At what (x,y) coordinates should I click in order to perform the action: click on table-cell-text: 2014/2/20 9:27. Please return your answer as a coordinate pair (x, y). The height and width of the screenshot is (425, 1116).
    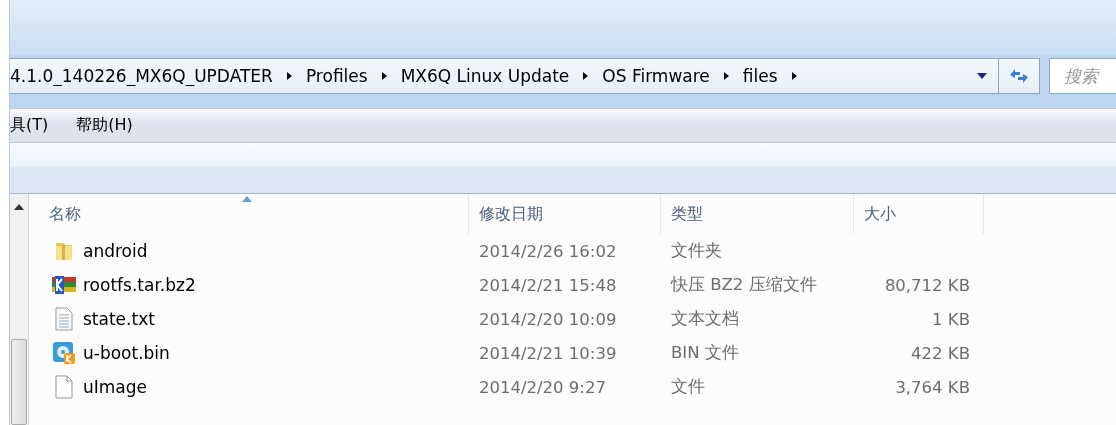
    Looking at the image, I should click on (542, 387).